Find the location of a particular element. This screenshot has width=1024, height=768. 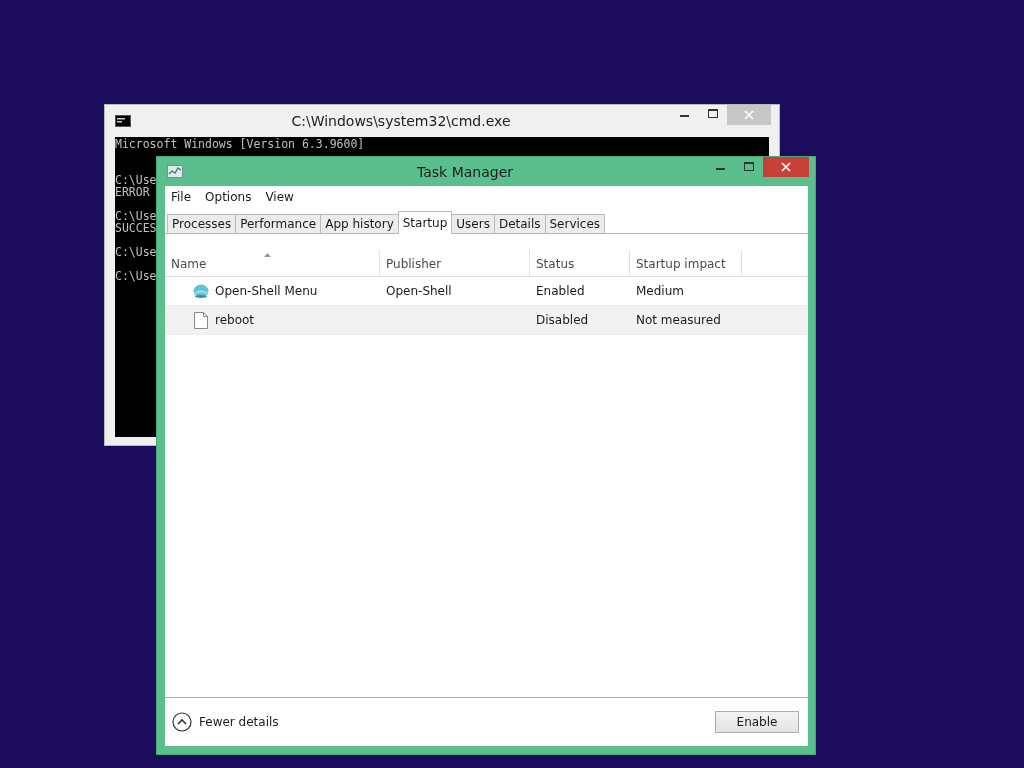

table-cell: Open-Shell is located at coordinates (419, 291).